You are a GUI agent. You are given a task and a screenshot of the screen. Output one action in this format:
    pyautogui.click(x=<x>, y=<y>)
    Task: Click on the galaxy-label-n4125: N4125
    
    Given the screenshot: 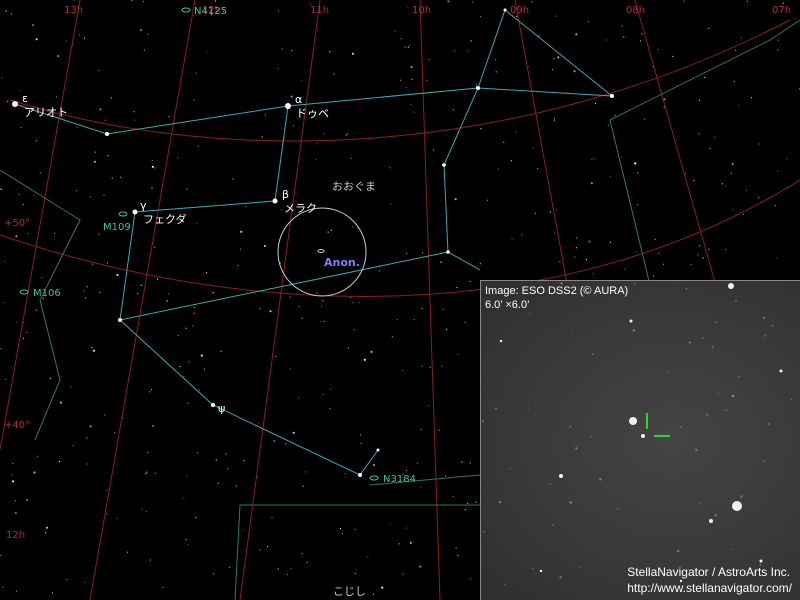 What is the action you would take?
    pyautogui.click(x=210, y=11)
    